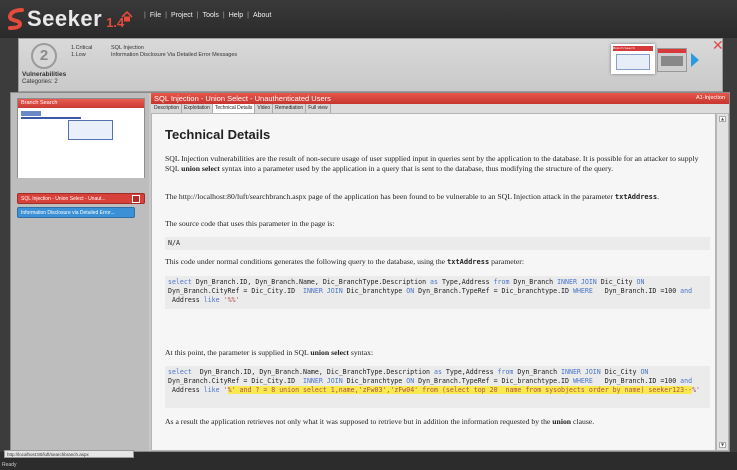 The image size is (737, 470). I want to click on summary-text: SQL Injection, so click(127, 48).